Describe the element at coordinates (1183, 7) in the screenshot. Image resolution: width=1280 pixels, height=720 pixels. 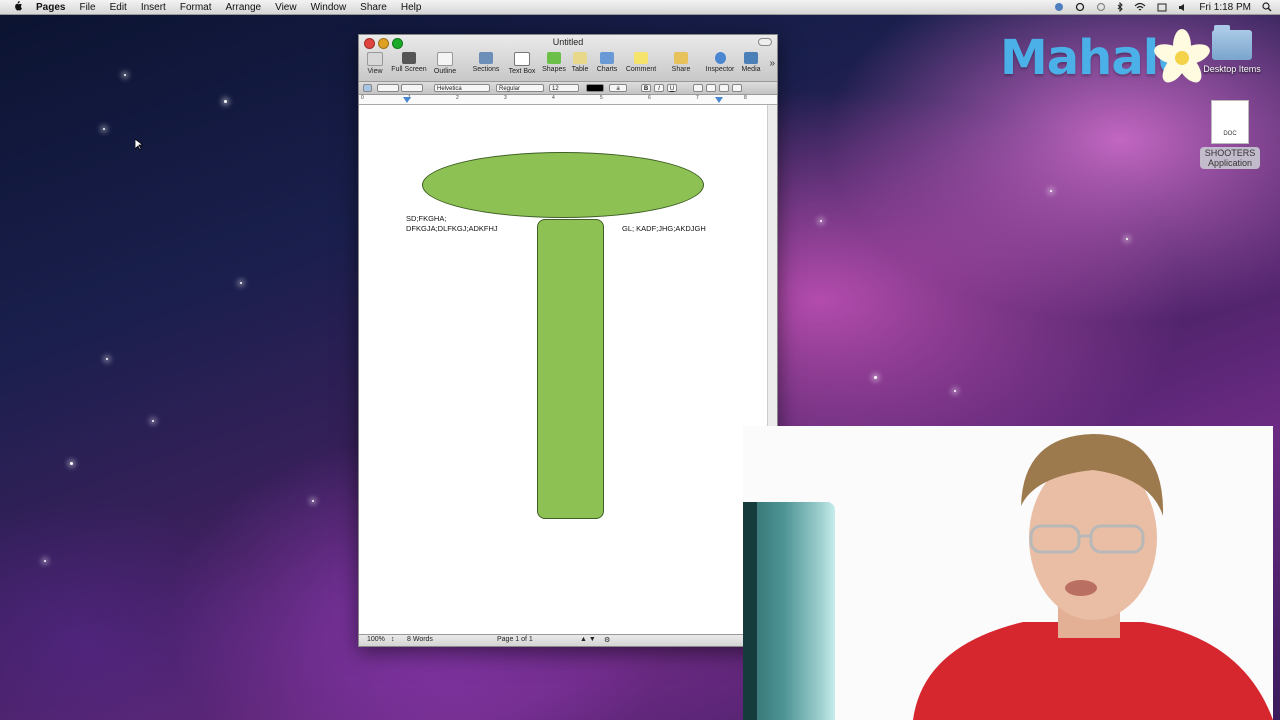
I see `volume-icon` at that location.